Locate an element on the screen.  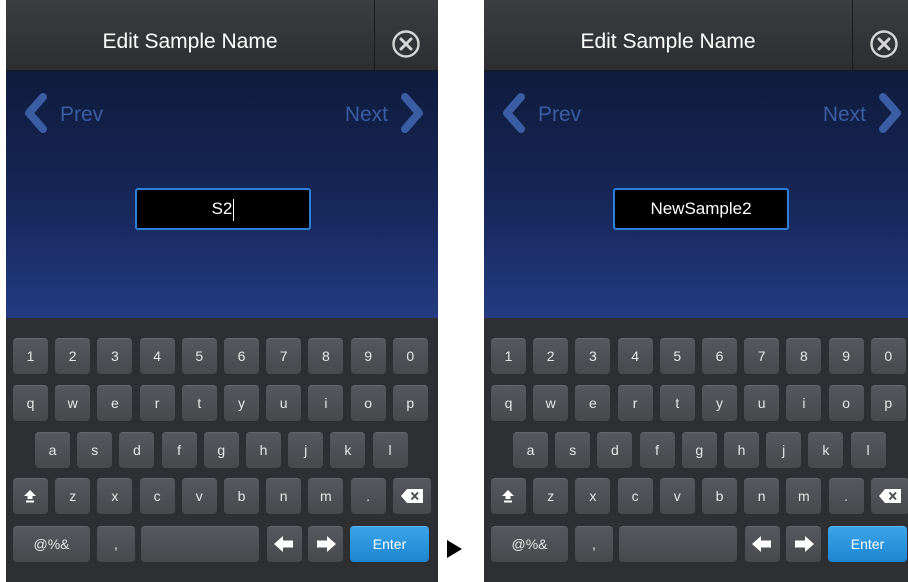
key-label: . is located at coordinates (368, 496).